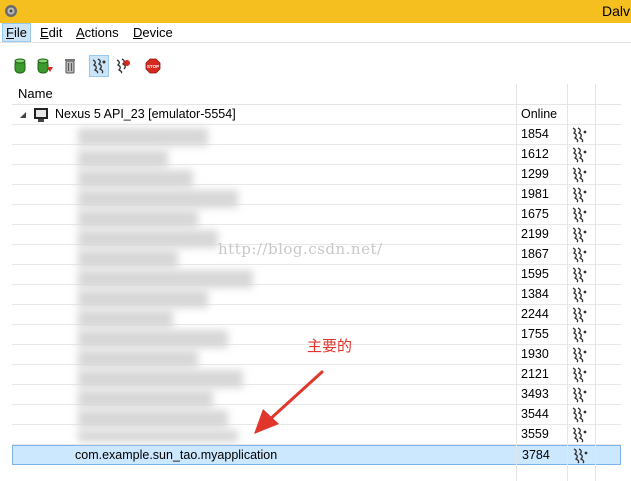 The height and width of the screenshot is (481, 631). I want to click on update-threads-icon, so click(99, 66).